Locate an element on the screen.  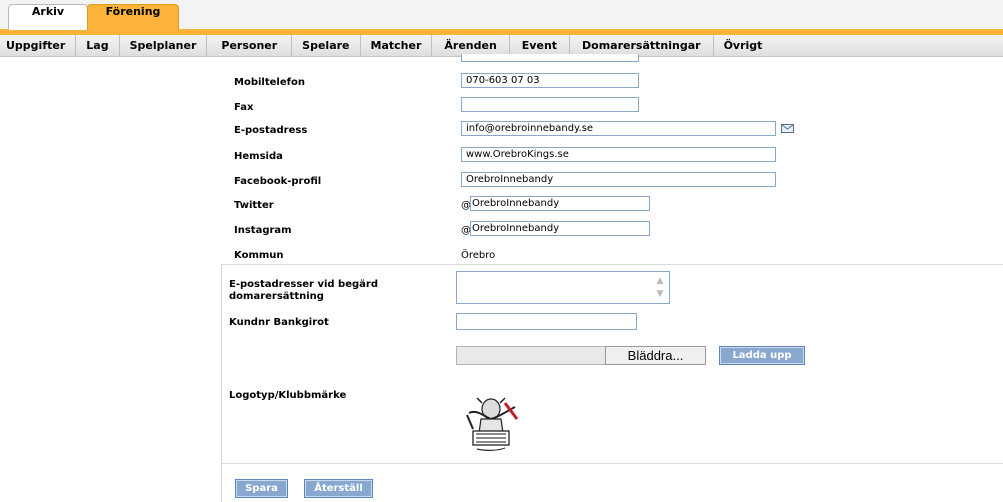
hemsida-input: www.OrebroKings.se is located at coordinates (618, 154).